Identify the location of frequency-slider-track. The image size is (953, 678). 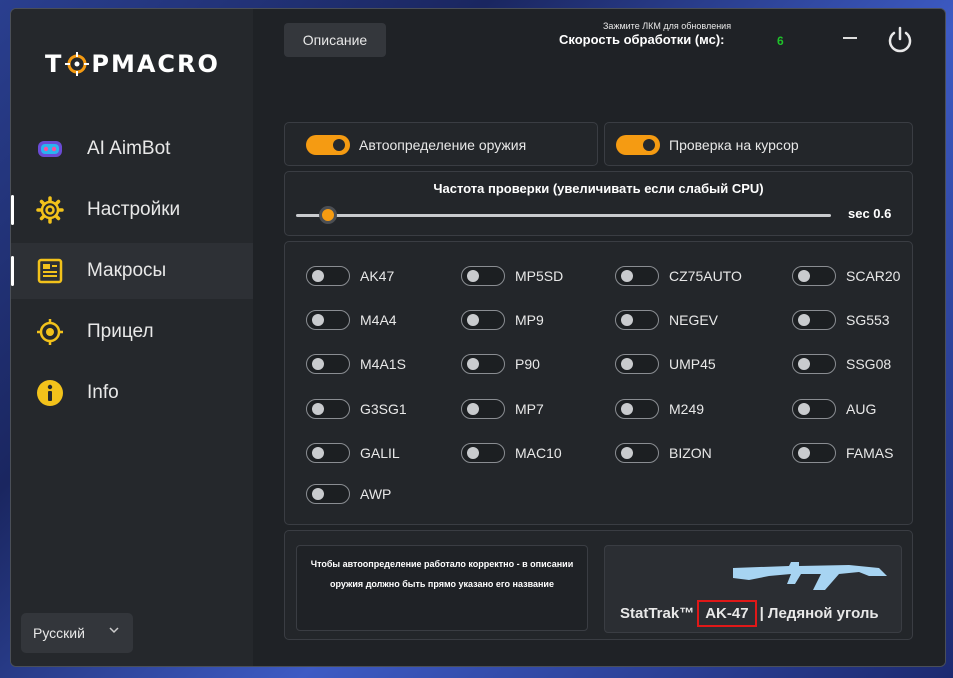
(563, 215).